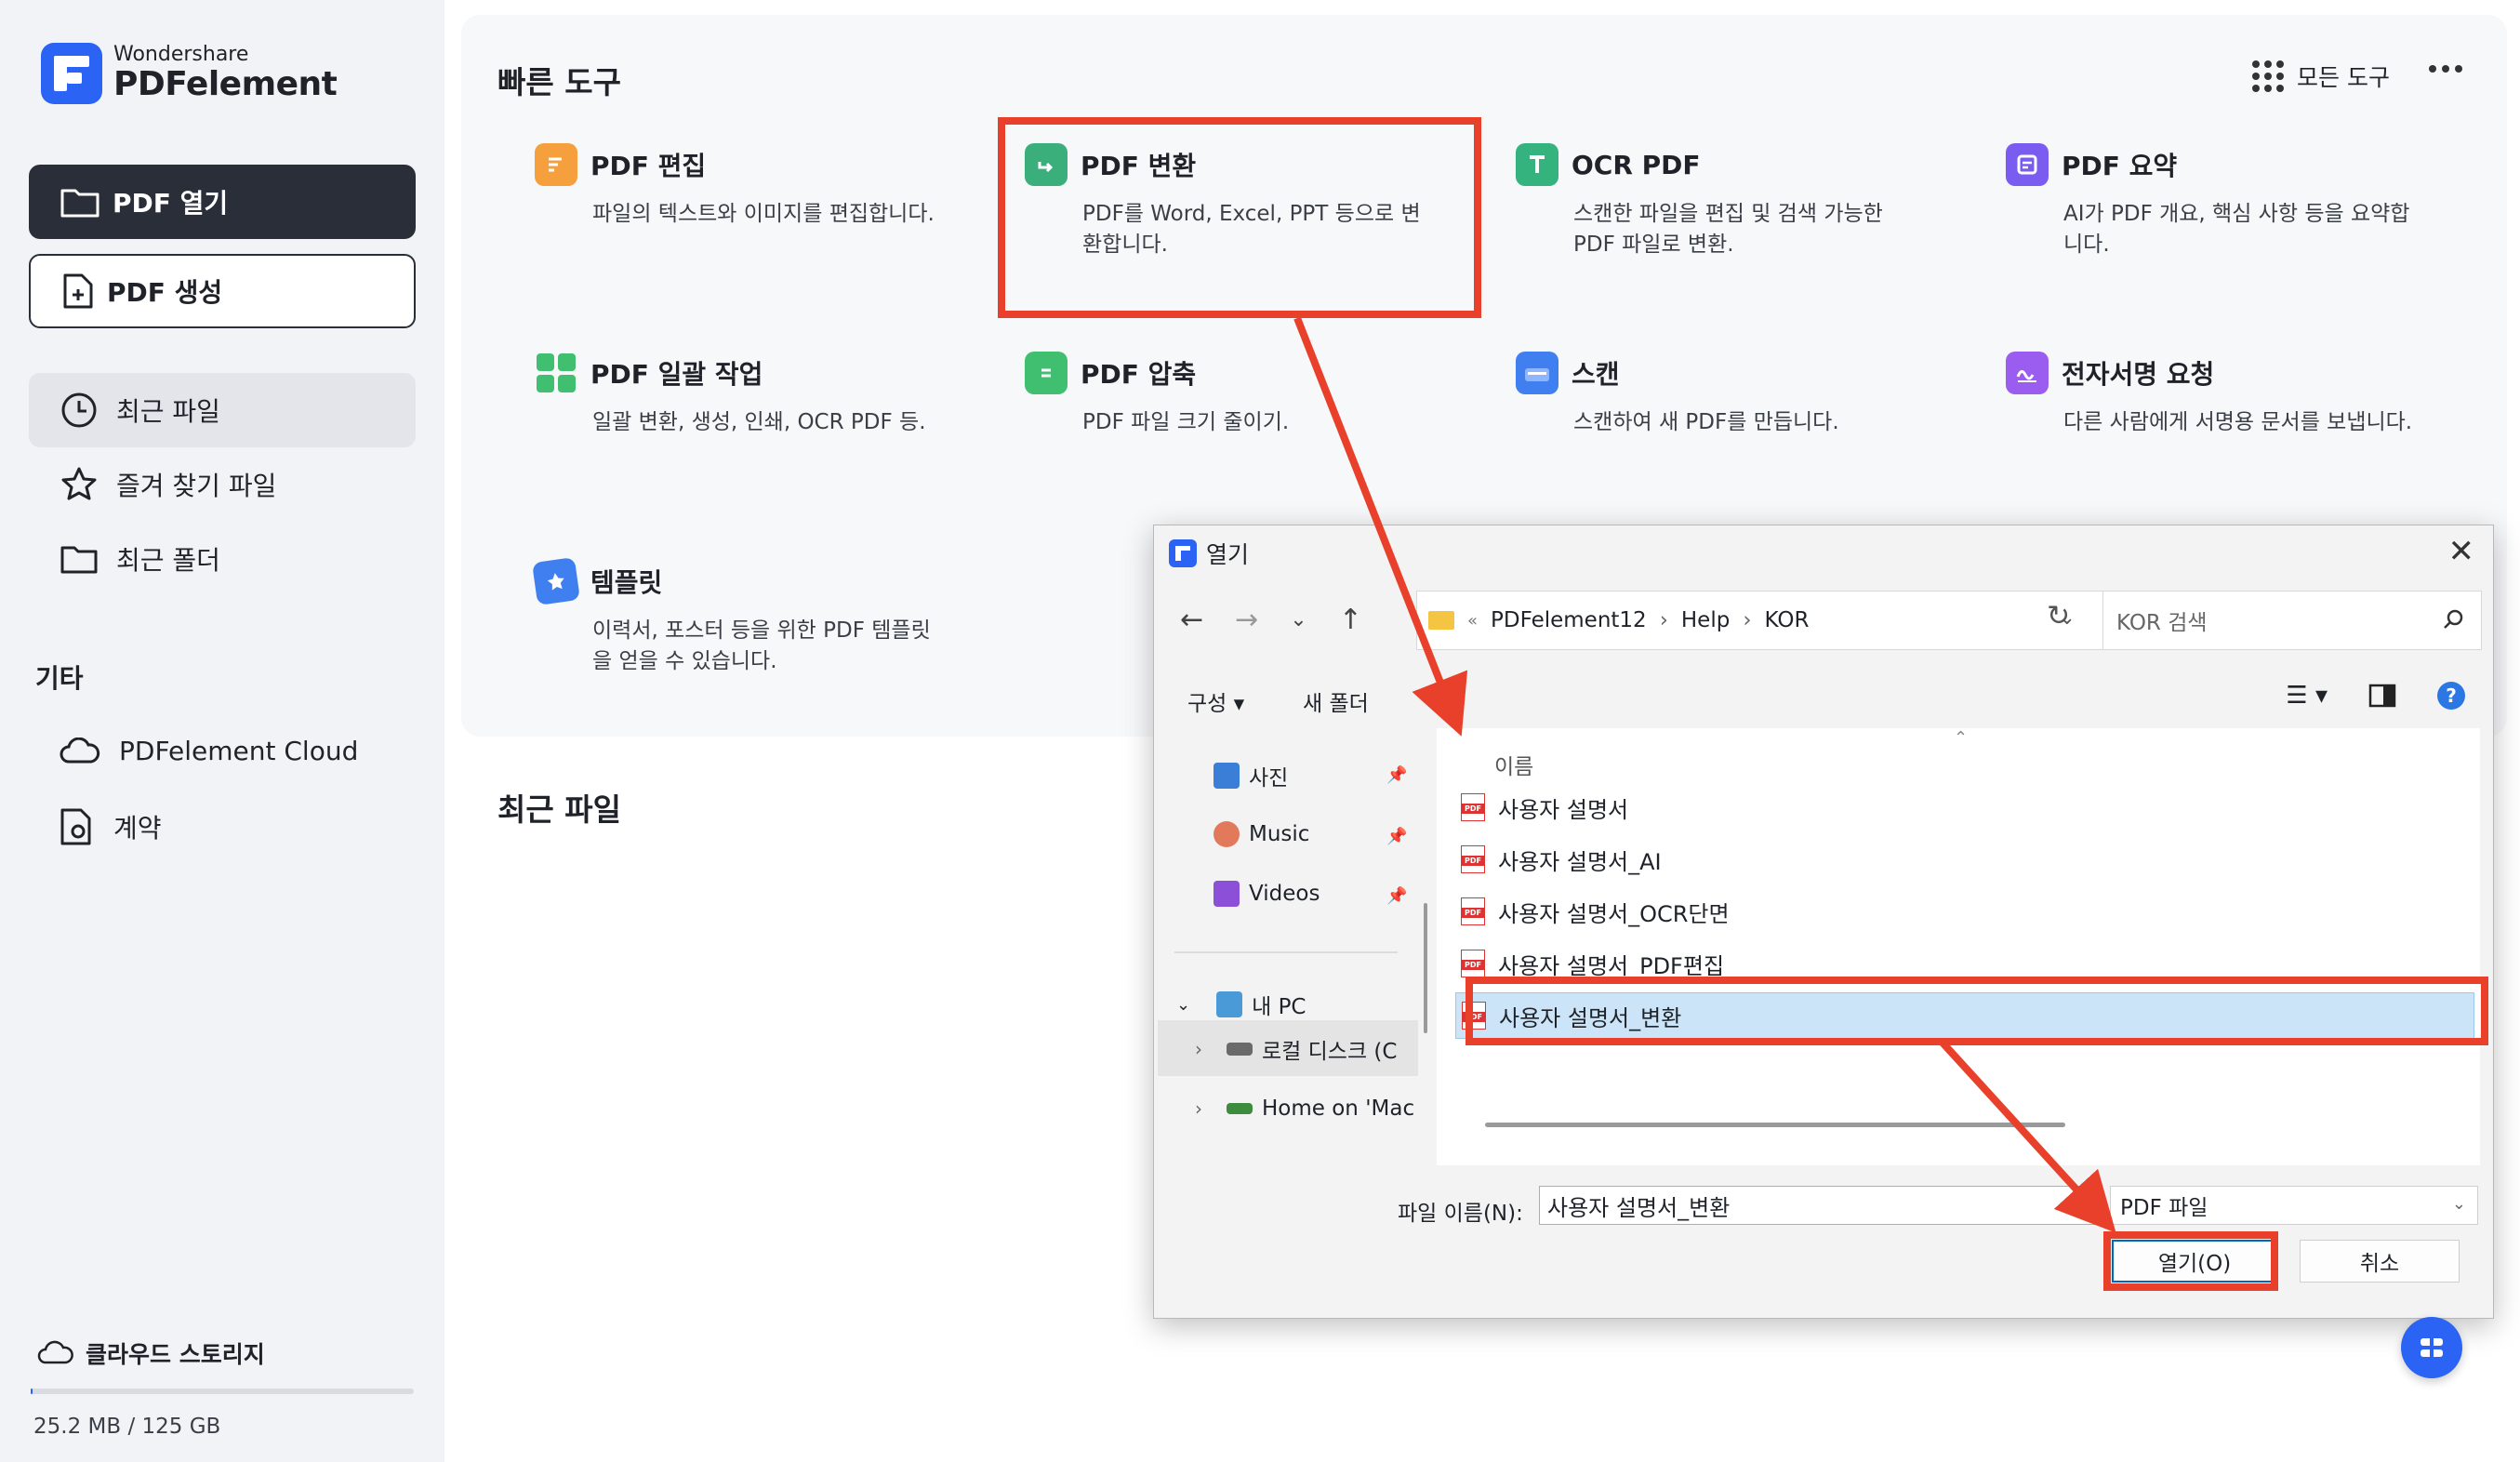 The height and width of the screenshot is (1462, 2520). I want to click on up-arrow-icon: ↑, so click(1350, 620).